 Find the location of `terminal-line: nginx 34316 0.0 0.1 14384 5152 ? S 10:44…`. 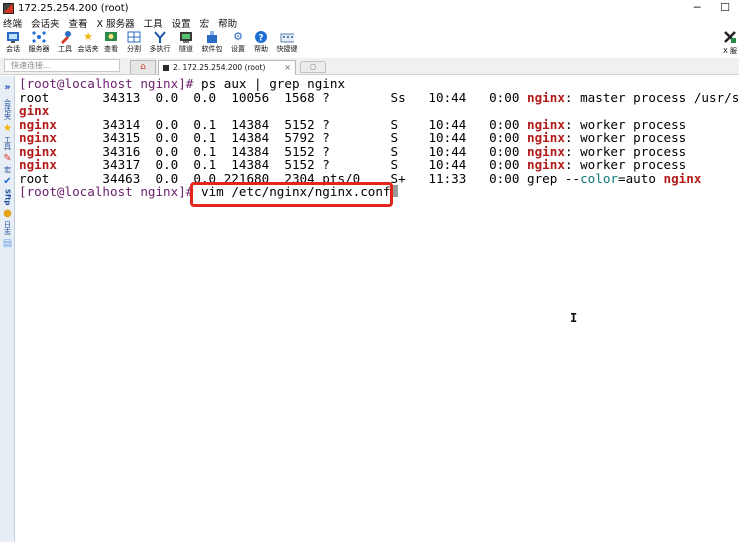

terminal-line: nginx 34316 0.0 0.1 14384 5152 ? S 10:44… is located at coordinates (353, 151).